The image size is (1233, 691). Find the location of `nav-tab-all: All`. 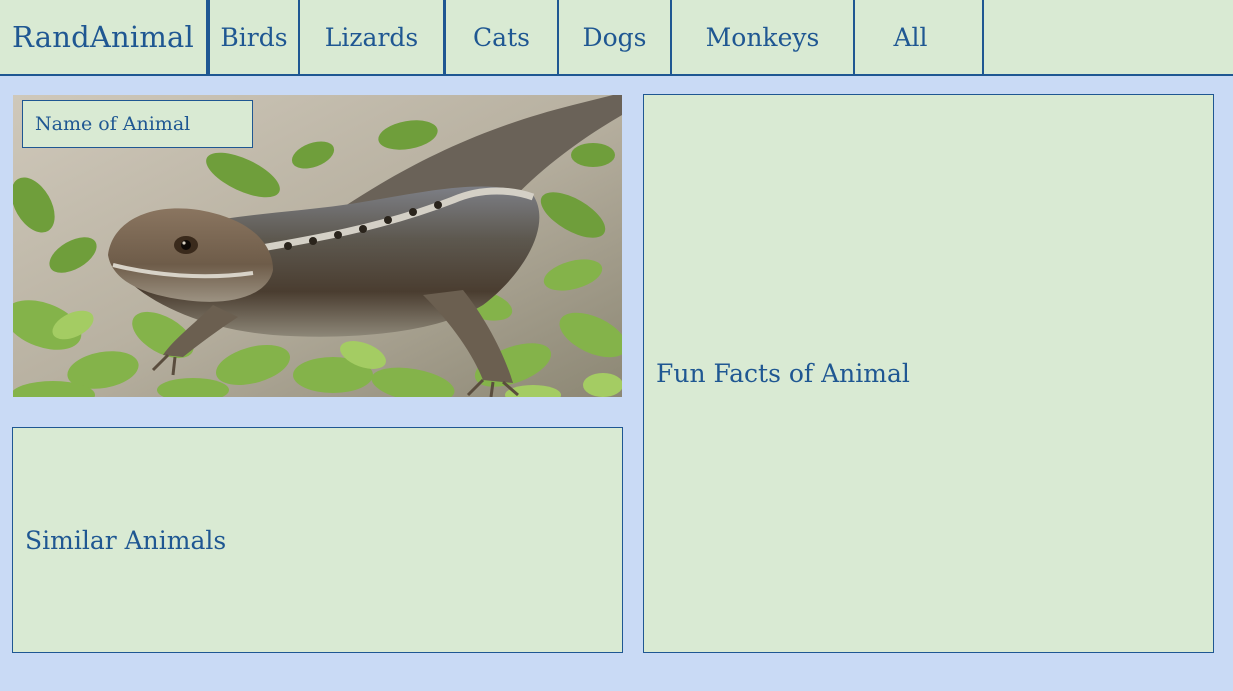

nav-tab-all: All is located at coordinates (918, 37).